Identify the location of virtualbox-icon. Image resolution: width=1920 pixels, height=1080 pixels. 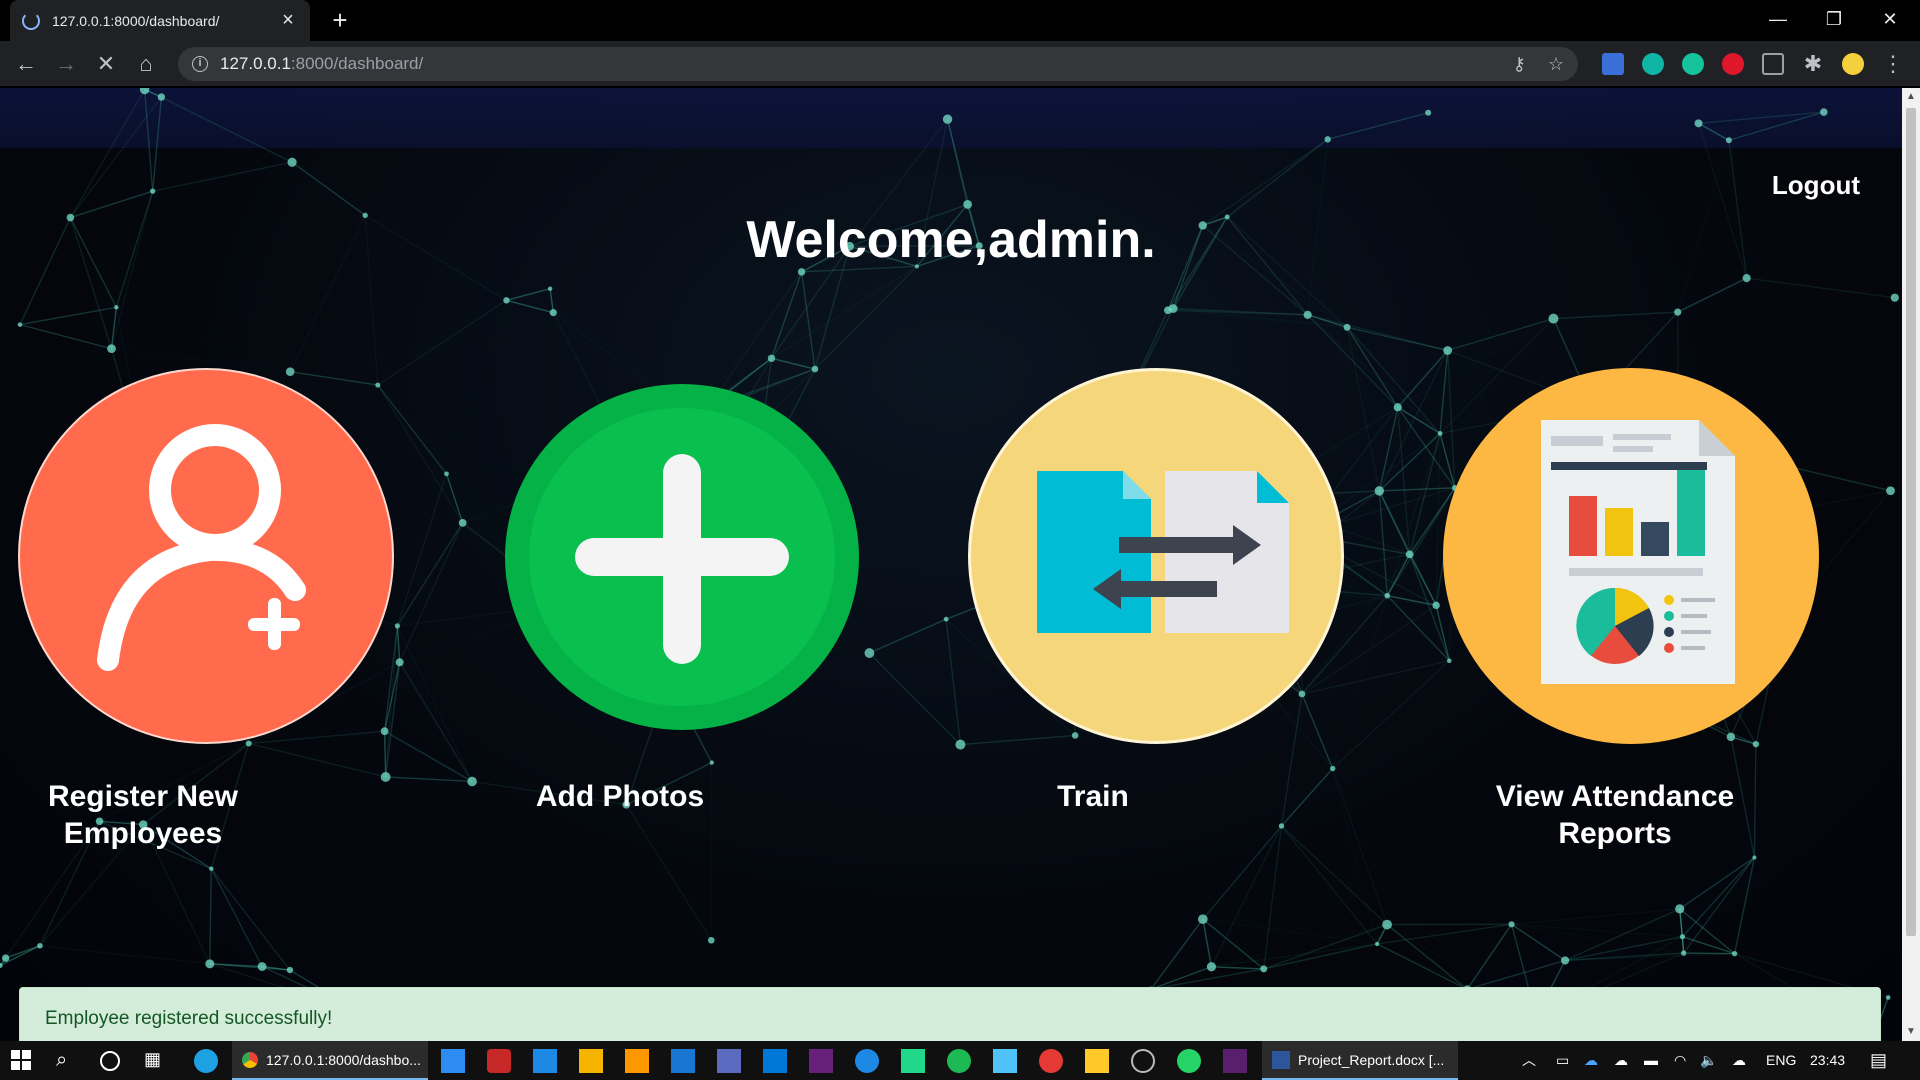
(1005, 1061).